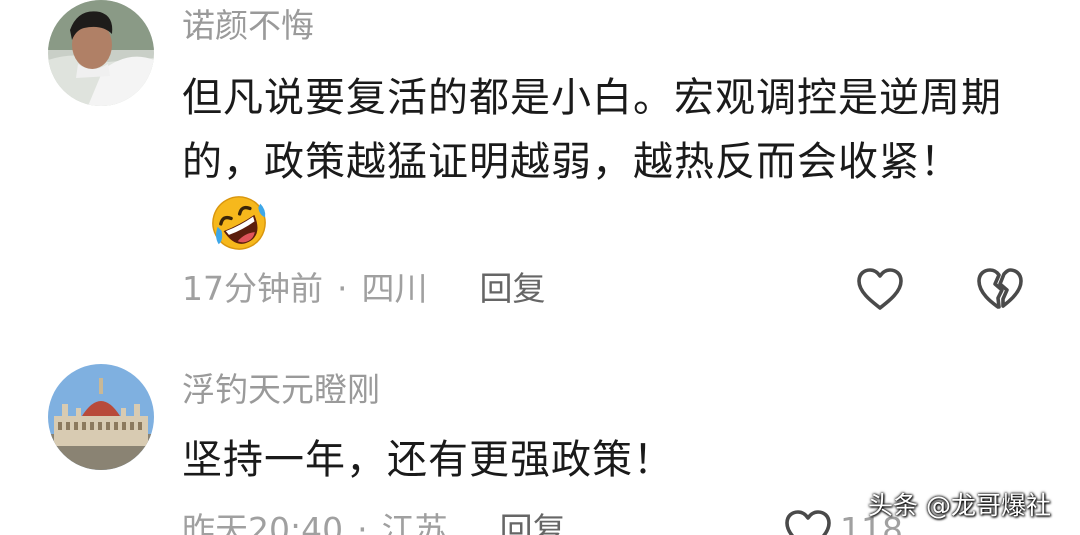 Image resolution: width=1080 pixels, height=535 pixels. I want to click on avatar-photo-parliament-building, so click(101, 417).